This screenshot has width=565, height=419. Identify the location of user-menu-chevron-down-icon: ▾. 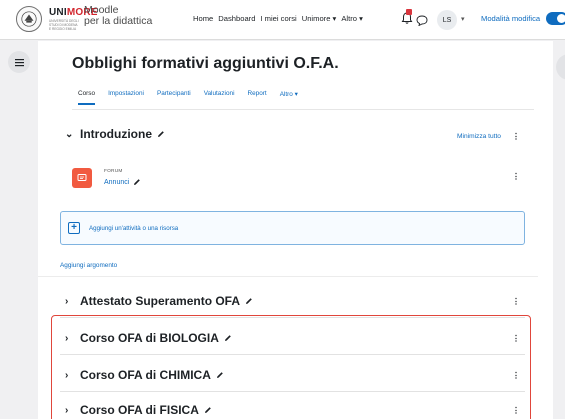
(463, 19).